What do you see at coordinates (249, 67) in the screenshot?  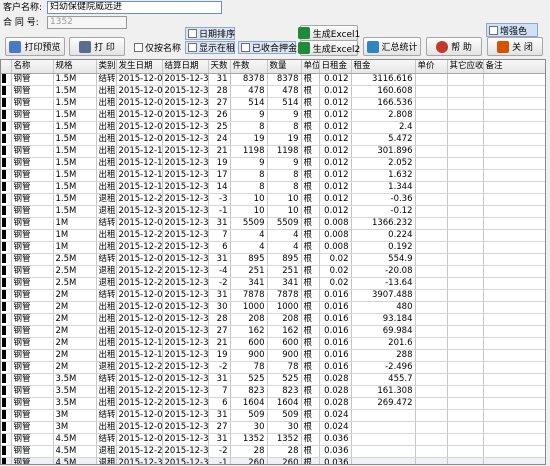 I see `column-header: 件数` at bounding box center [249, 67].